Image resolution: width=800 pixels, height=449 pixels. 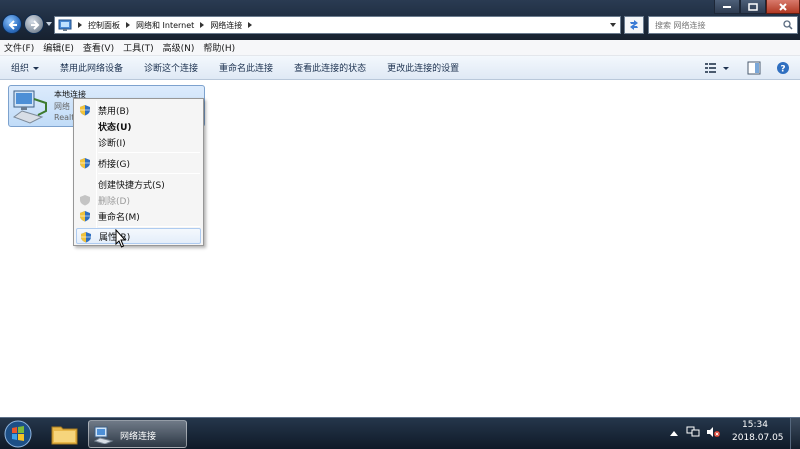 I want to click on forward-button, so click(x=34, y=24).